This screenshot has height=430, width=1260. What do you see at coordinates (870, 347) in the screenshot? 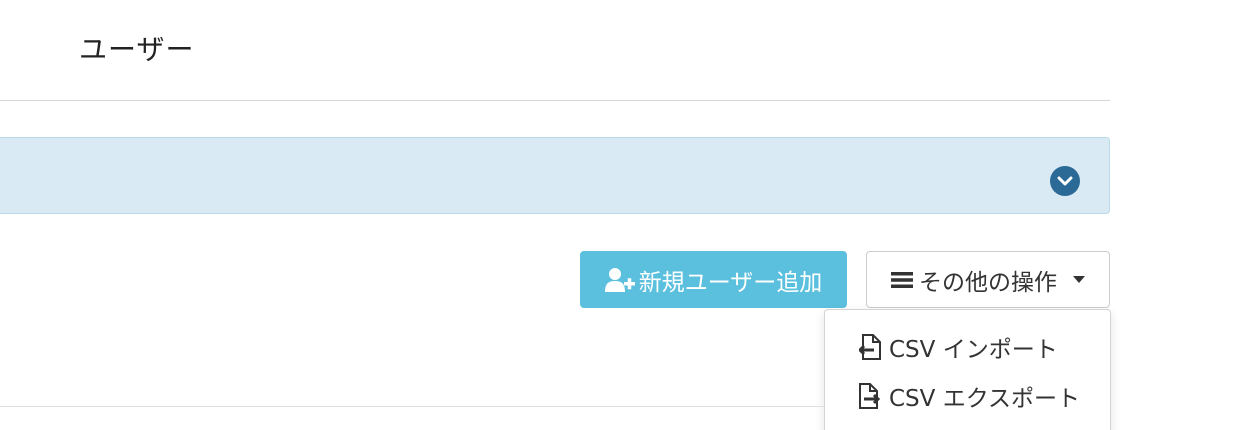
I see `file-import-icon` at bounding box center [870, 347].